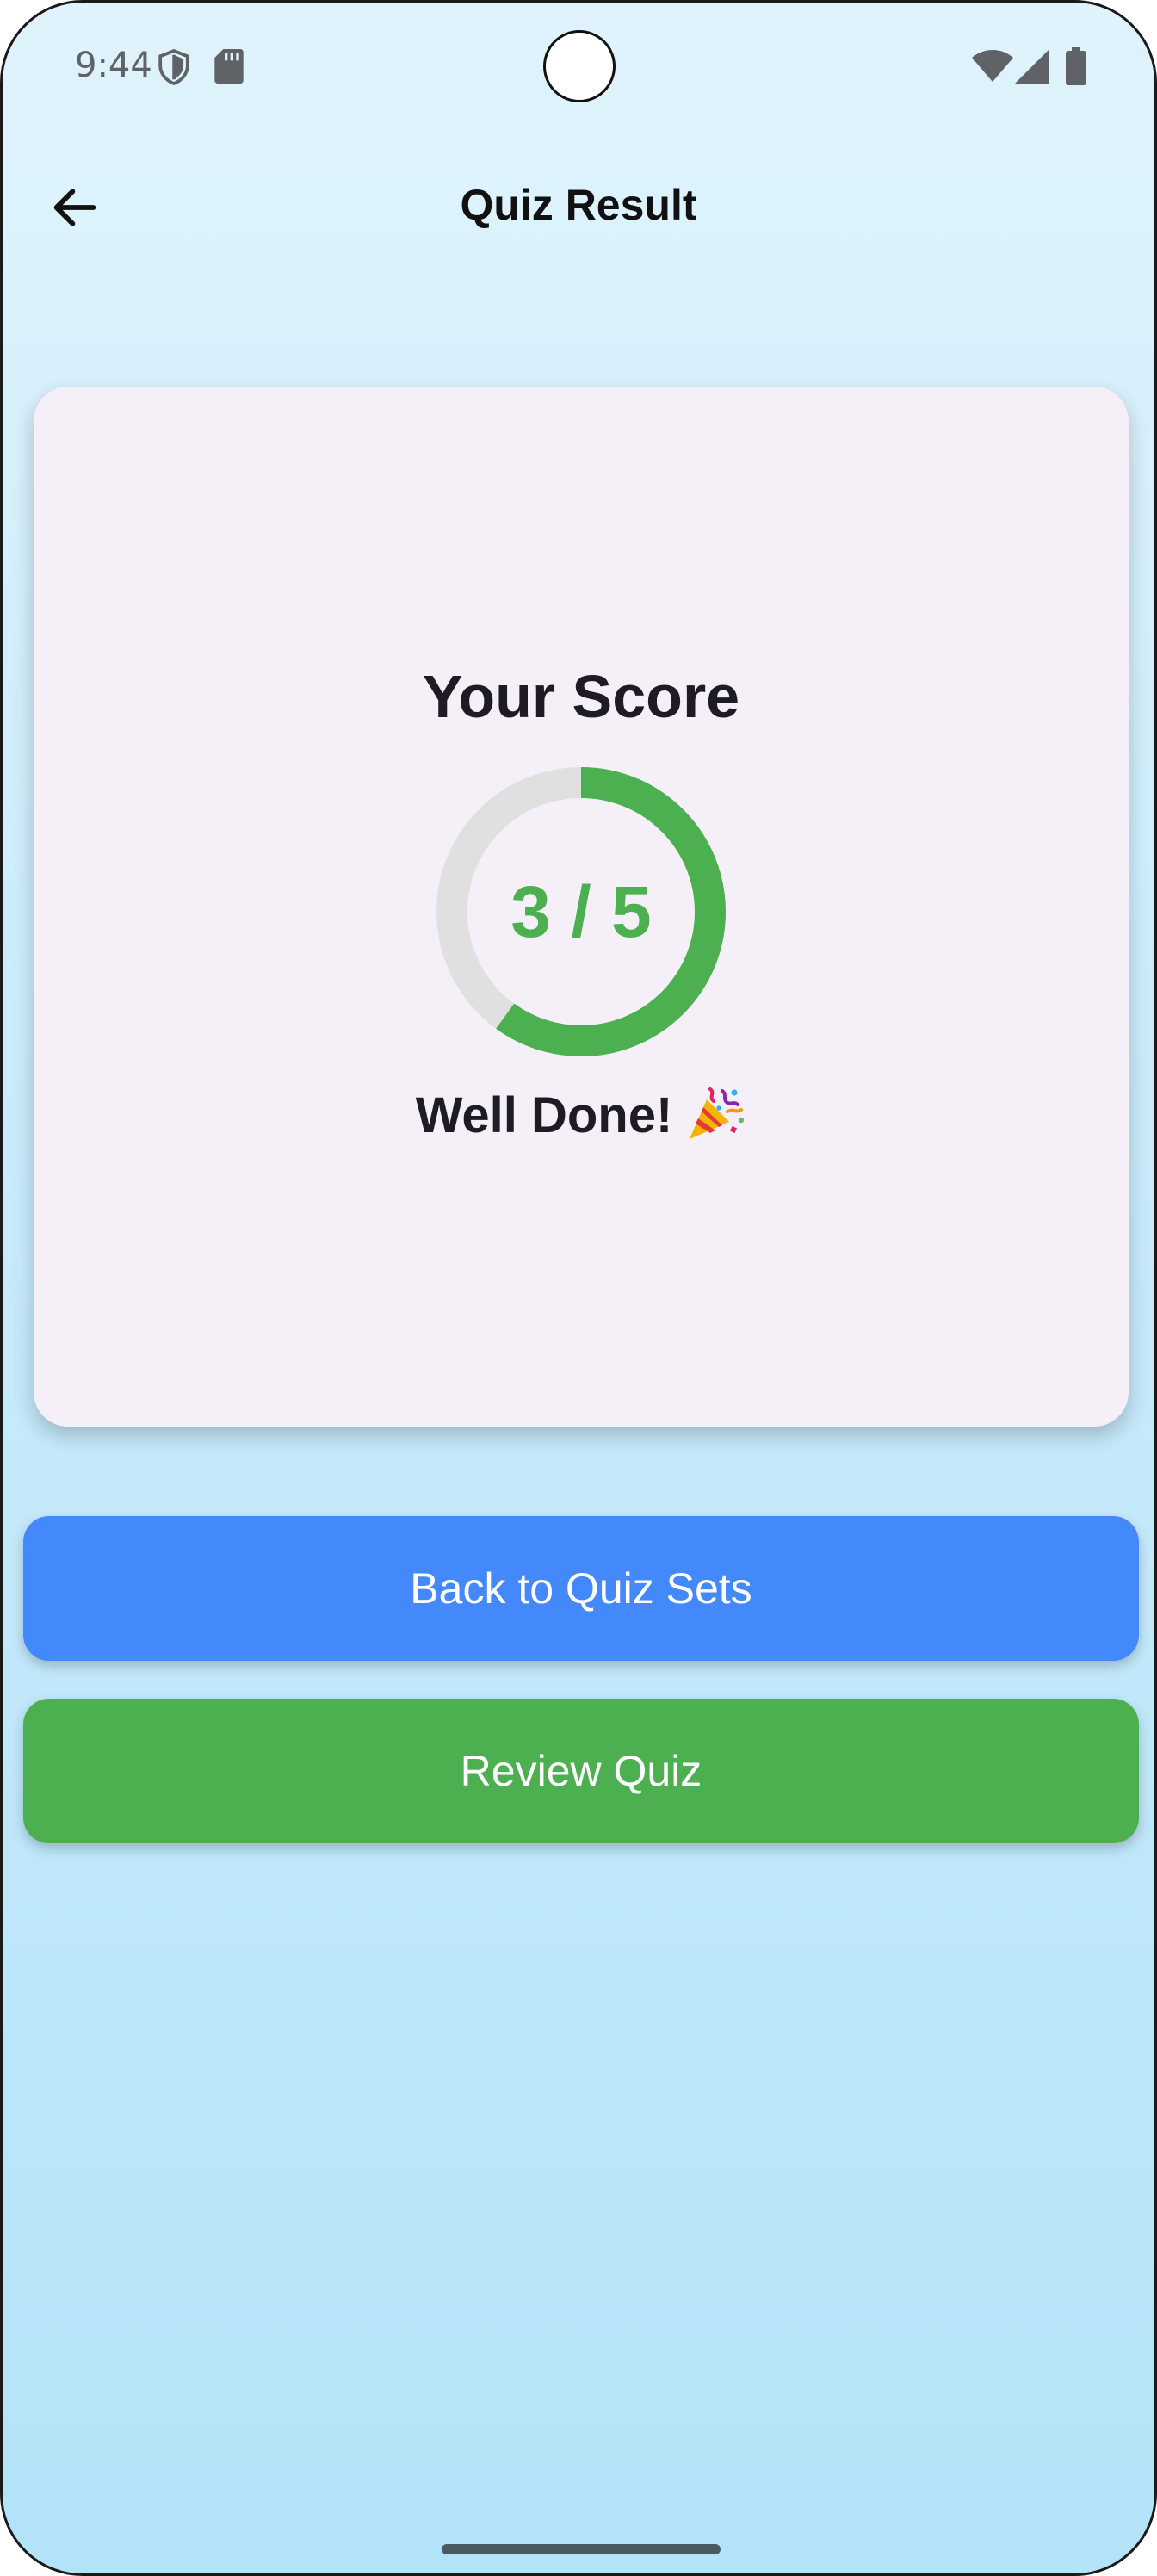 This screenshot has height=2576, width=1157. I want to click on sd-card-icon, so click(229, 66).